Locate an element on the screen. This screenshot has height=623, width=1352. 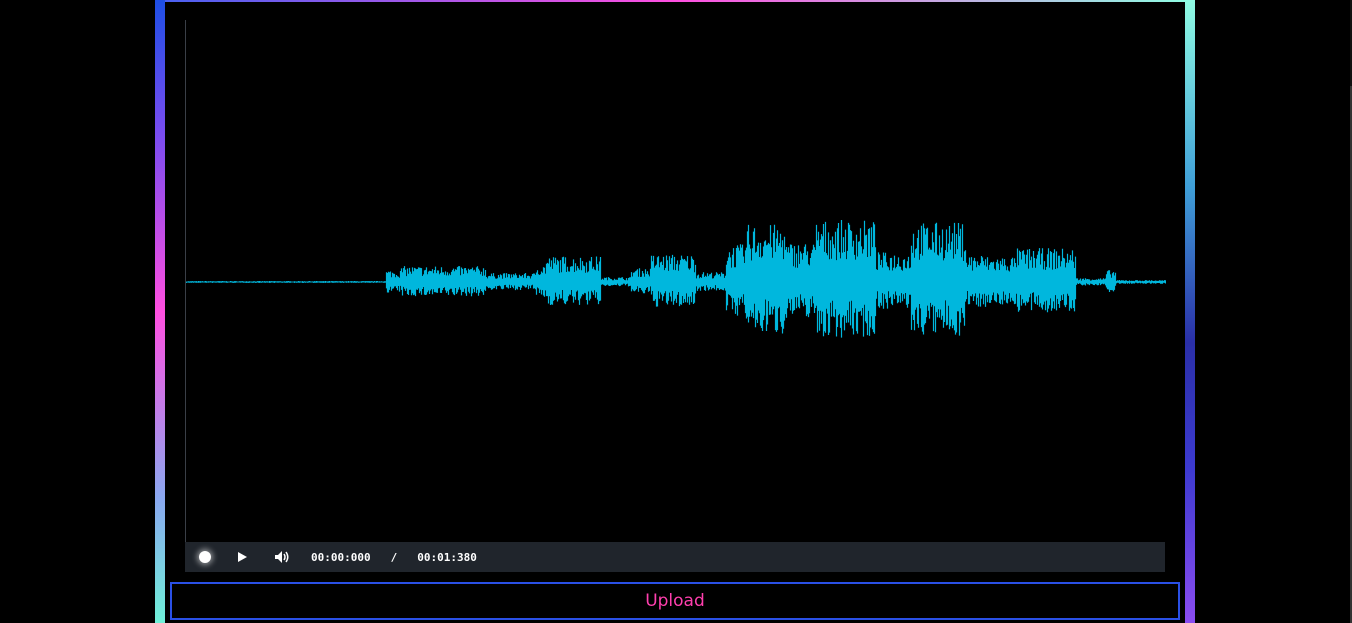
upload-button: Upload is located at coordinates (675, 601).